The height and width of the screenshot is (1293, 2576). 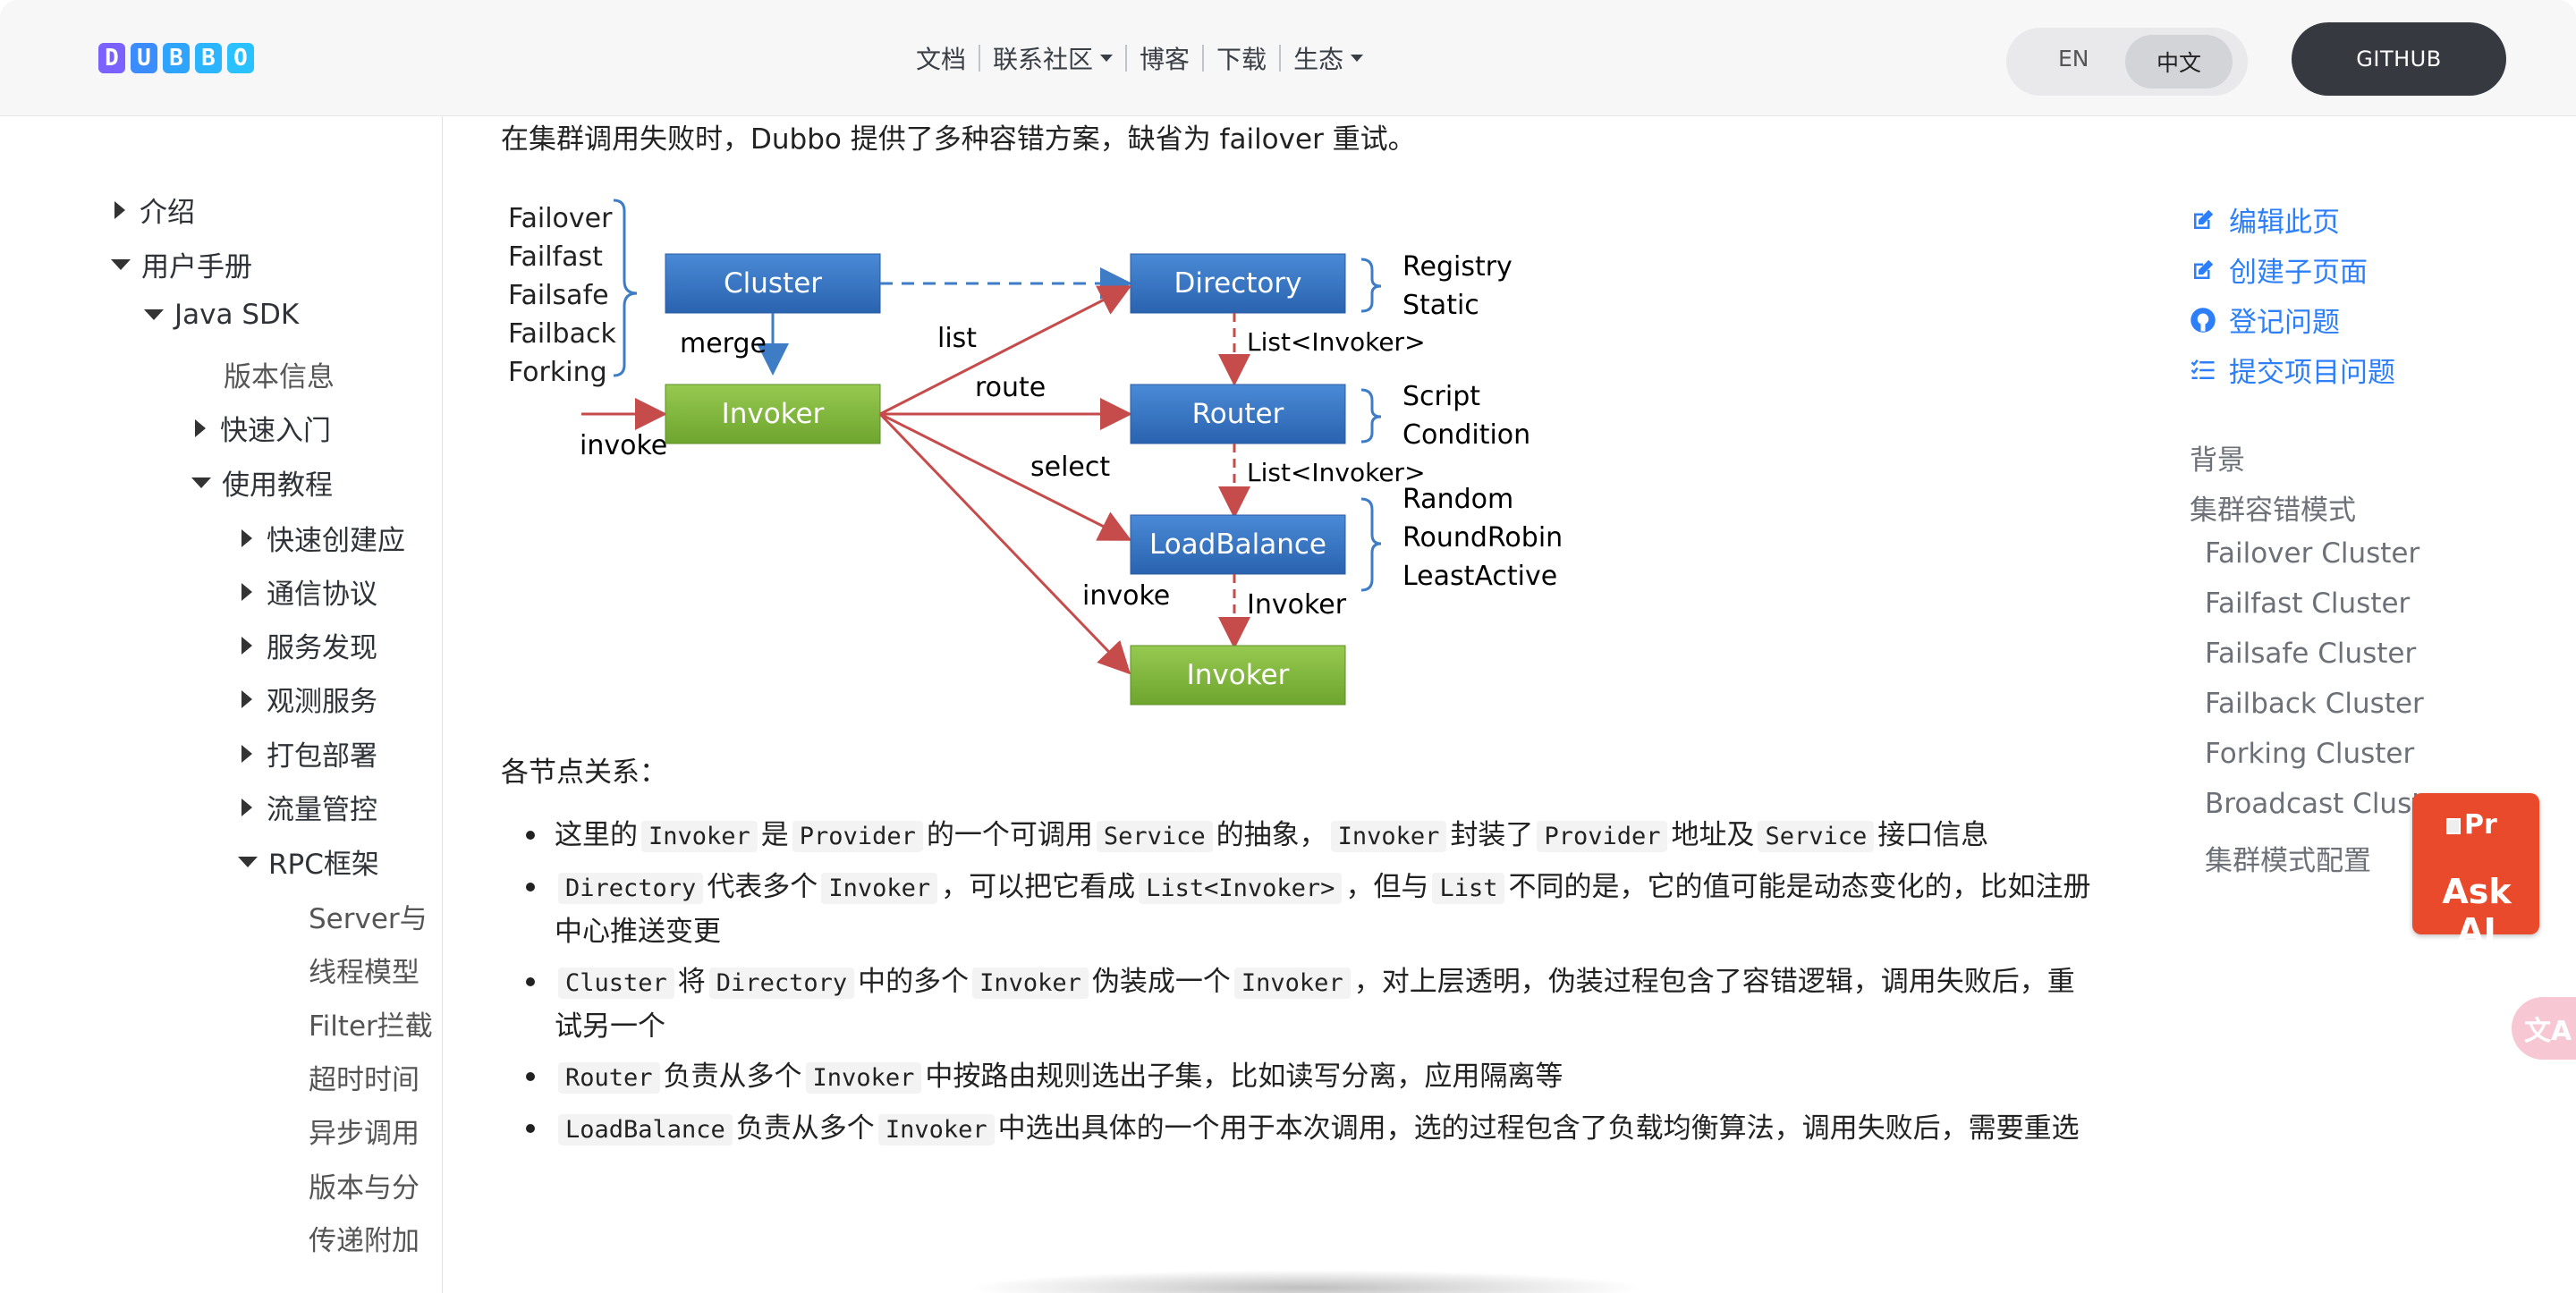 What do you see at coordinates (121, 264) in the screenshot?
I see `chevron-down-icon` at bounding box center [121, 264].